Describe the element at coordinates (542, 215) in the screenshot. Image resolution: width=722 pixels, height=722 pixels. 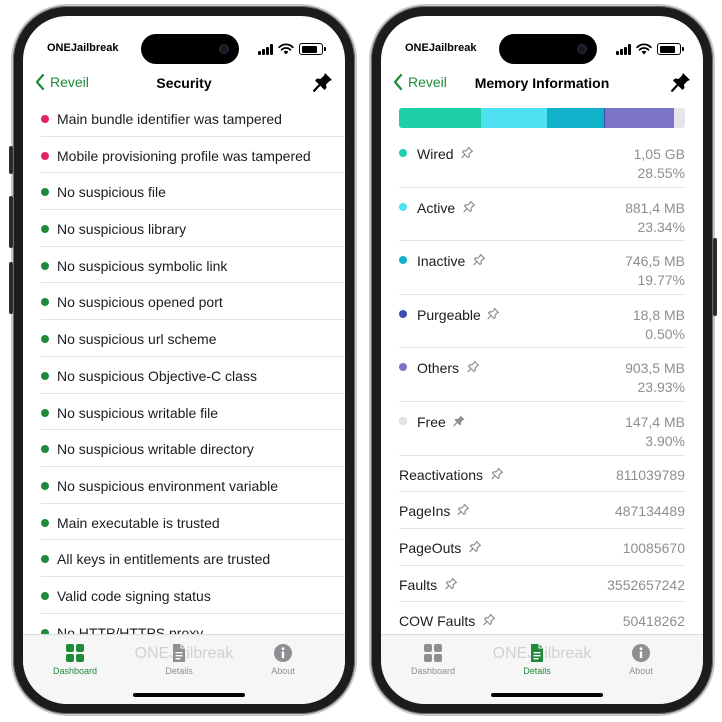
I see `memory-row: Active 881,4 MB 23.34%` at that location.